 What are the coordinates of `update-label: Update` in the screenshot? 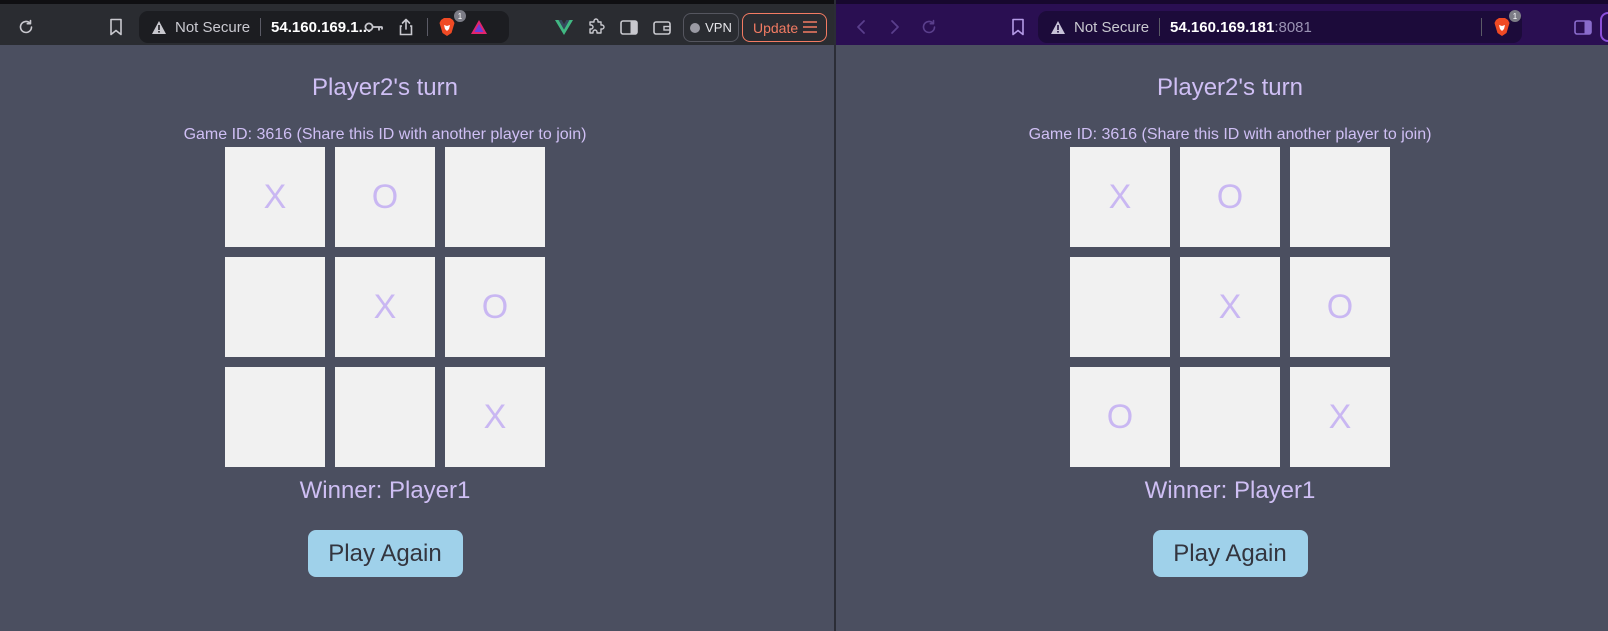 It's located at (776, 27).